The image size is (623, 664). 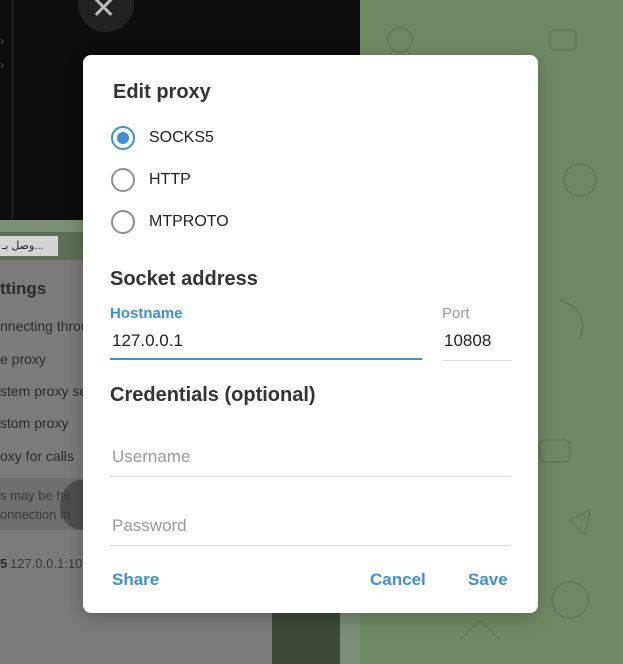 What do you see at coordinates (310, 476) in the screenshot?
I see `username-underline` at bounding box center [310, 476].